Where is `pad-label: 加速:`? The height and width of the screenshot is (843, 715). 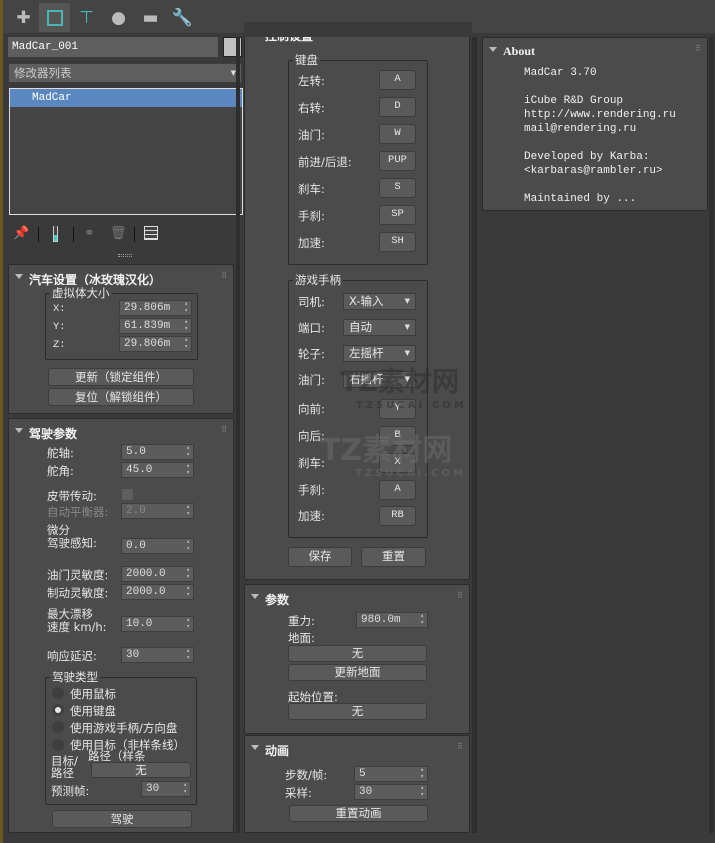 pad-label: 加速: is located at coordinates (311, 516).